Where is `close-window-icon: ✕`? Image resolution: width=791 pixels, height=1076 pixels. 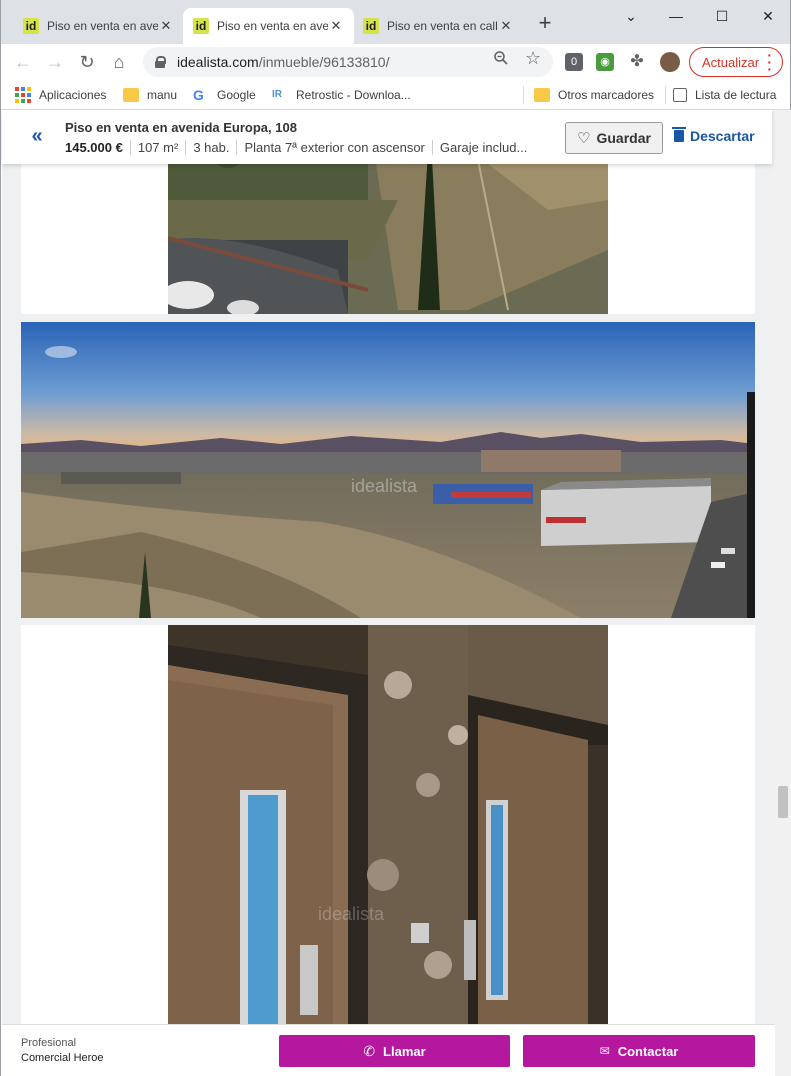 close-window-icon: ✕ is located at coordinates (768, 16).